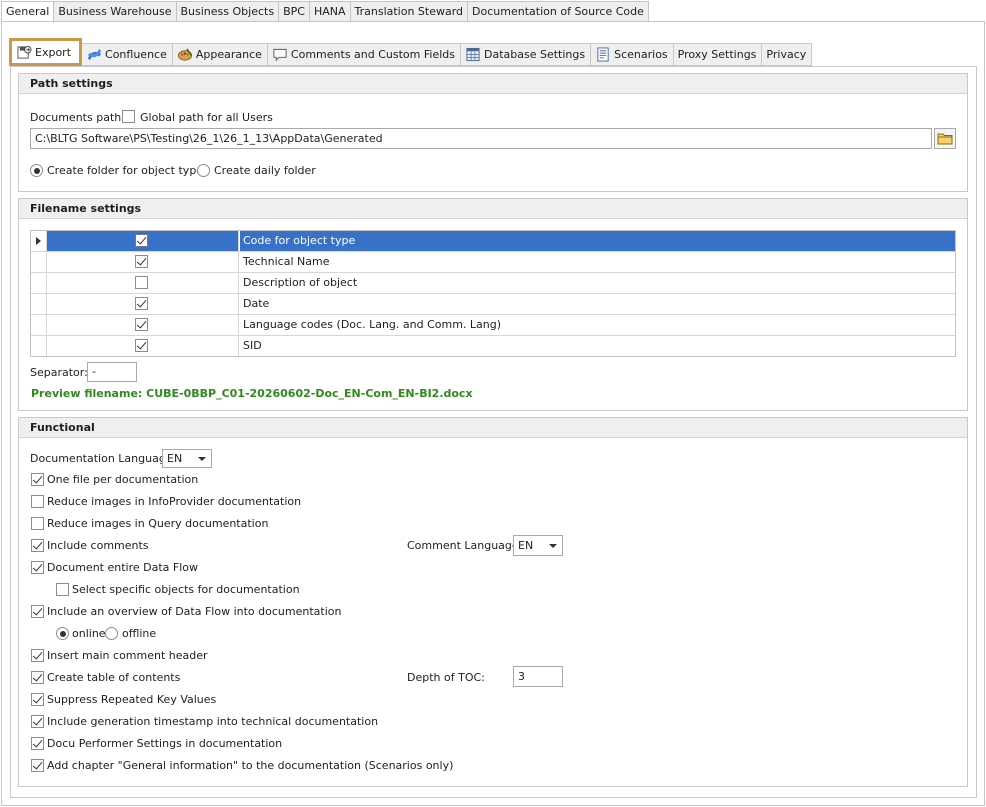  Describe the element at coordinates (139, 633) in the screenshot. I see `offline-label: offline` at that location.